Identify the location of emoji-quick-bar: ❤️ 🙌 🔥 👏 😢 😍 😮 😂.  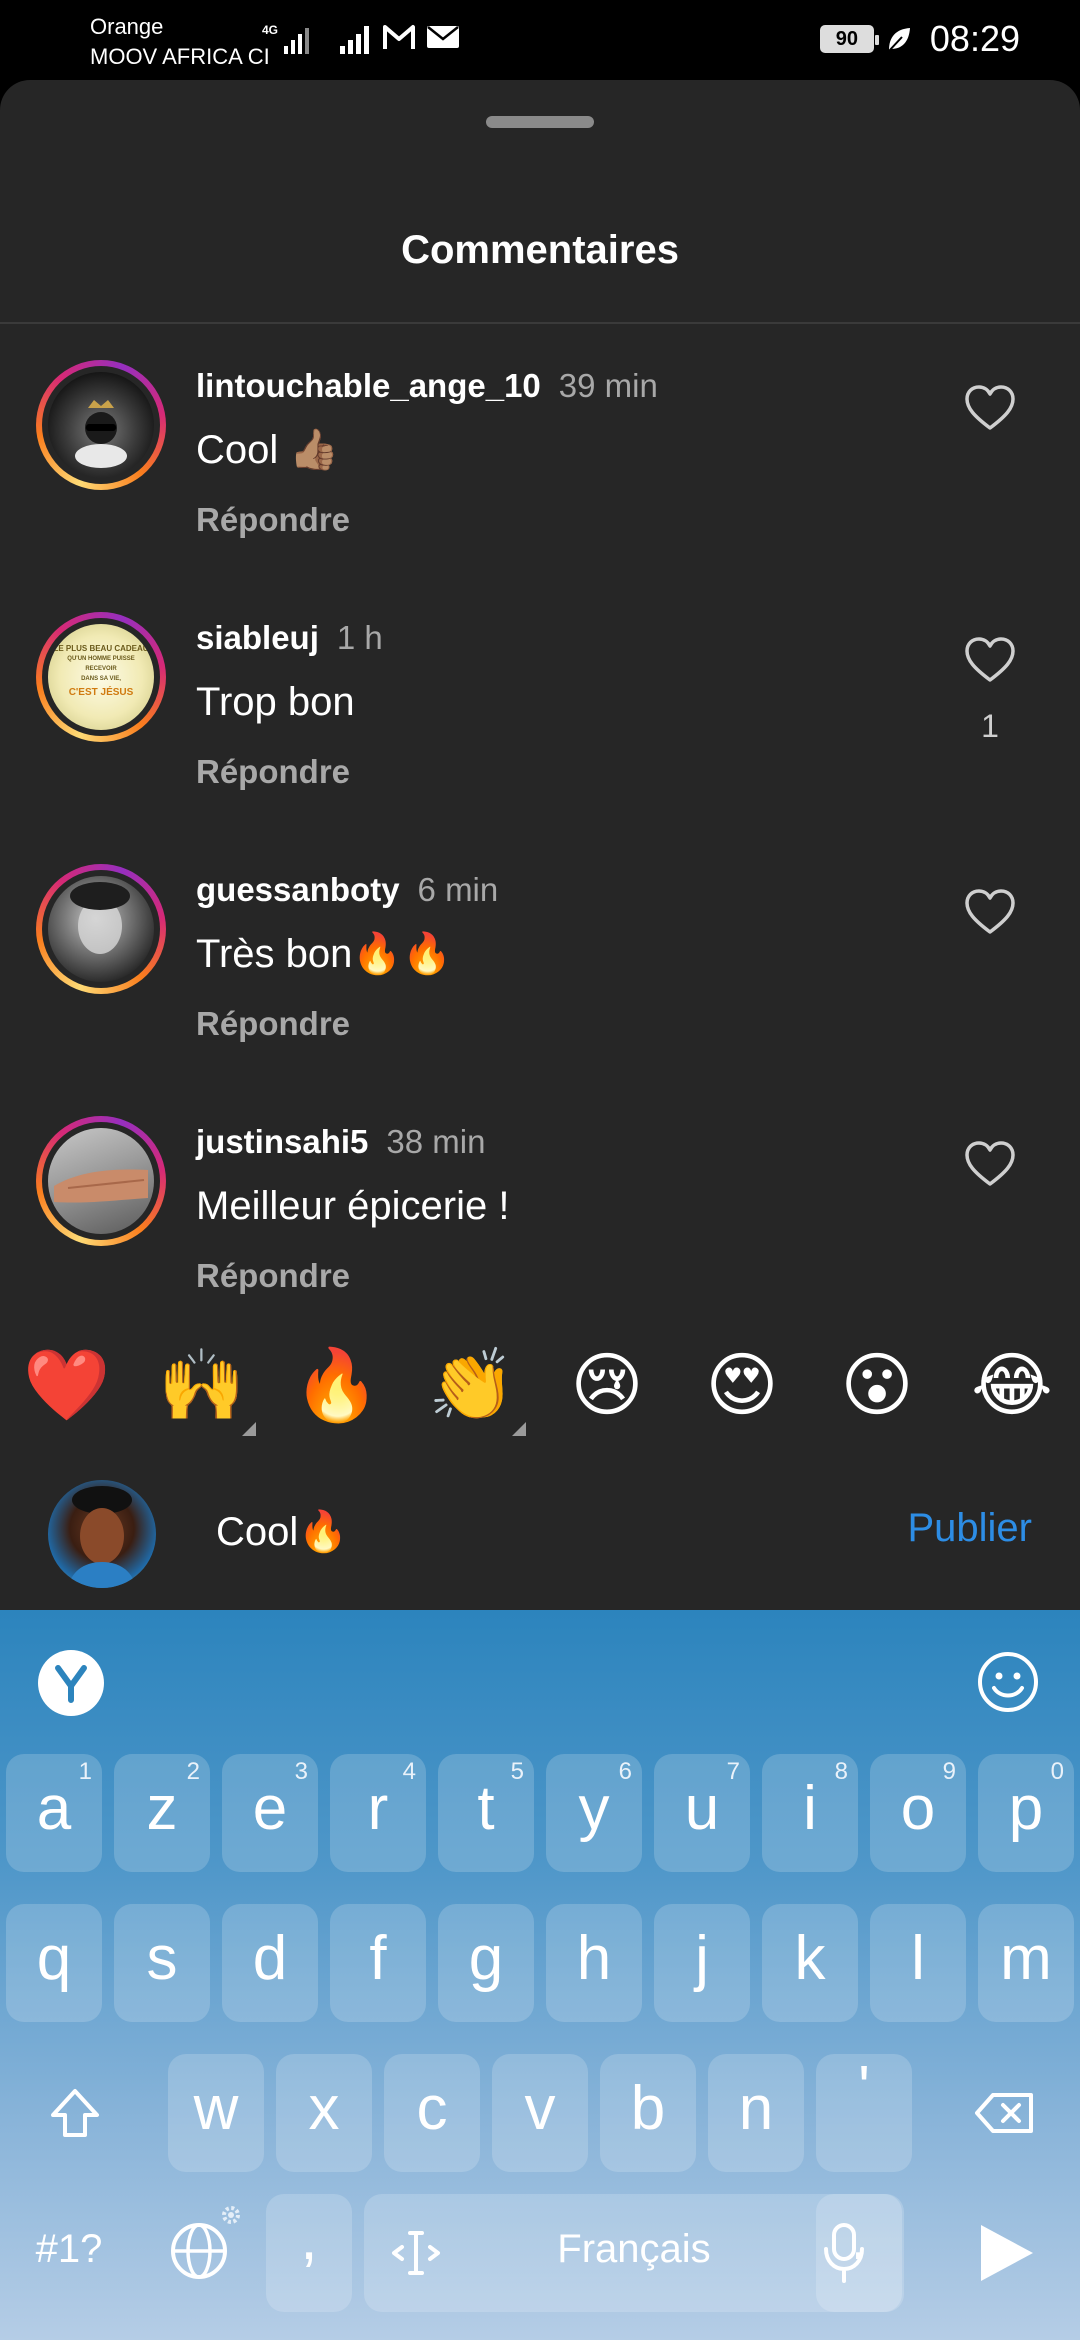
(540, 1390).